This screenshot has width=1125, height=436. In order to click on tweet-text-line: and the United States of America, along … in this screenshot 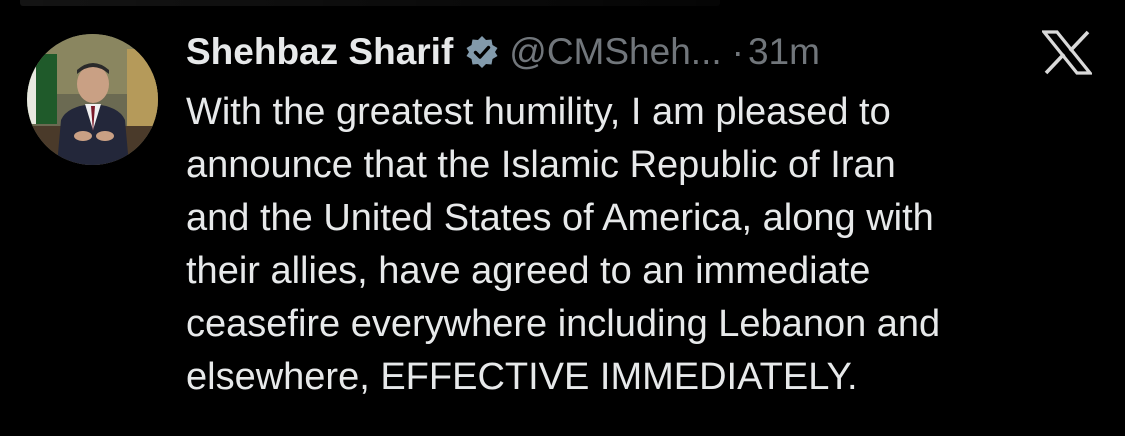, I will do `click(560, 218)`.